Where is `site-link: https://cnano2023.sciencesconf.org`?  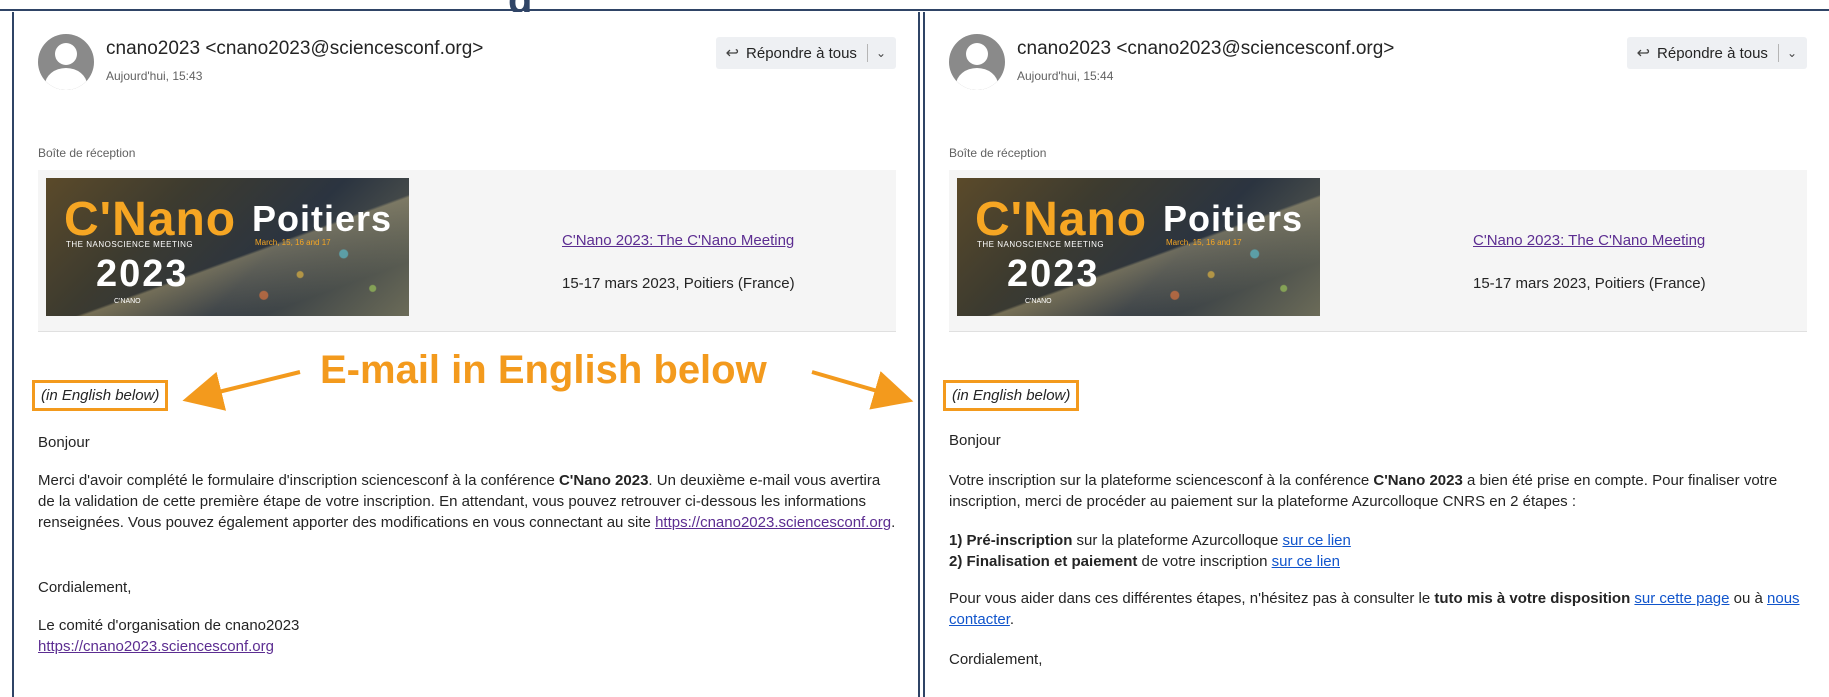 site-link: https://cnano2023.sciencesconf.org is located at coordinates (773, 522).